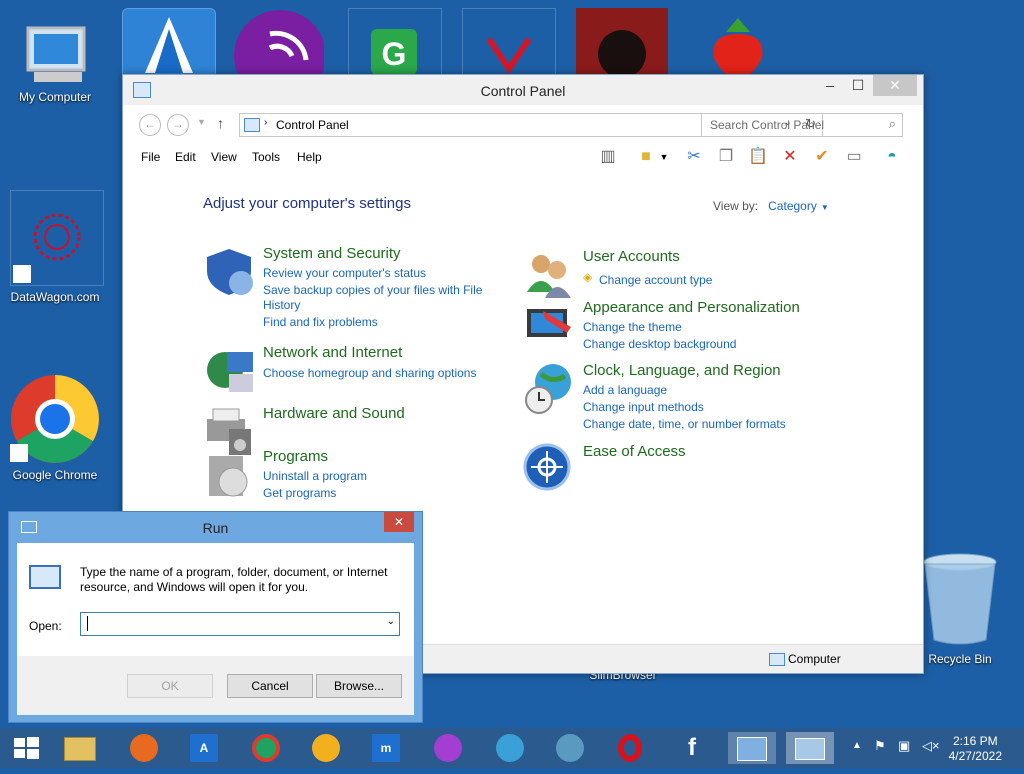 The image size is (1024, 774). I want to click on category-title: Programs, so click(295, 456).